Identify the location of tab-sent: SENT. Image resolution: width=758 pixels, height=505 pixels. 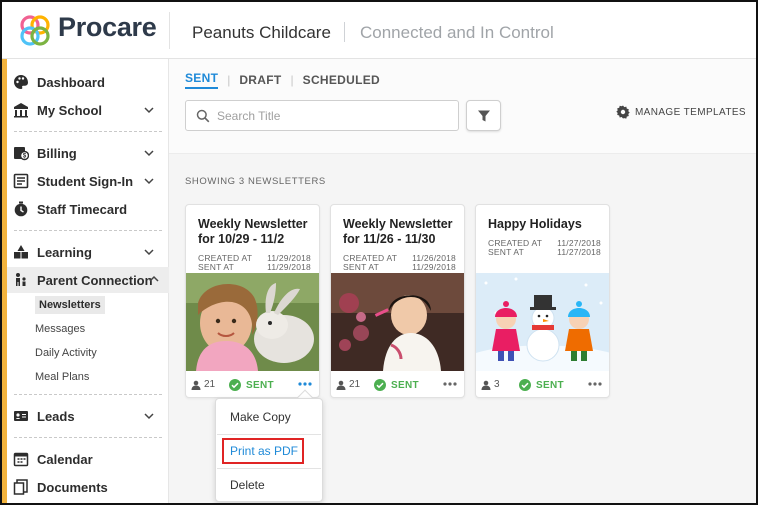
(202, 80).